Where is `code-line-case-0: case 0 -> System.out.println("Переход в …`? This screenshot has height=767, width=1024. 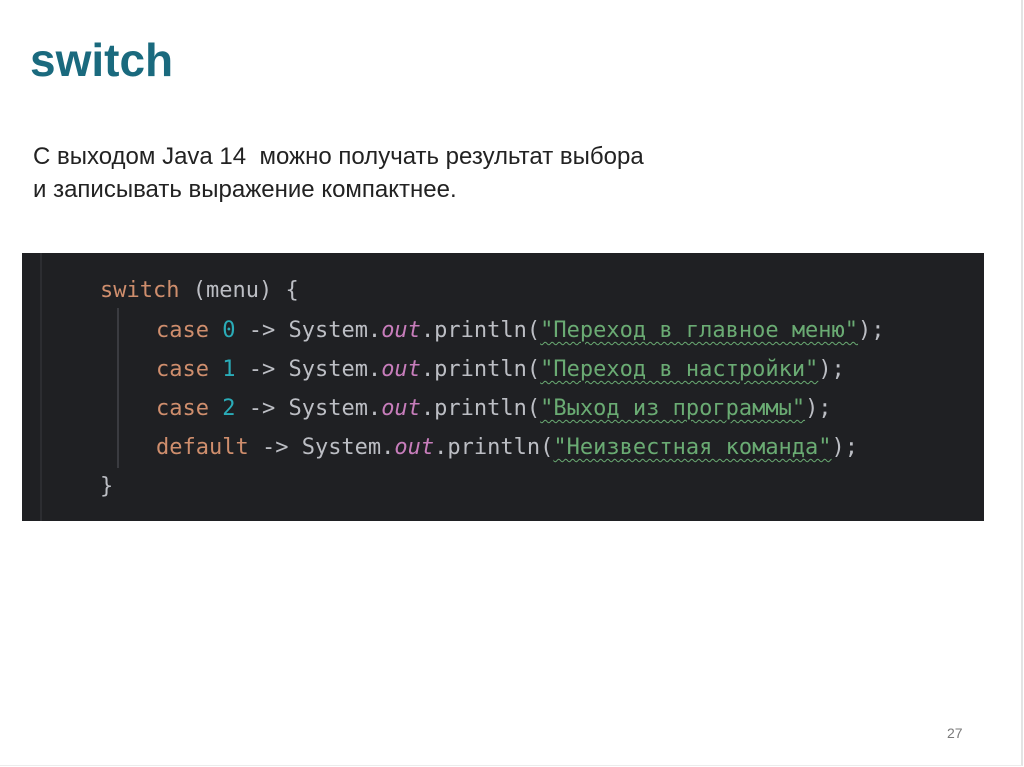 code-line-case-0: case 0 -> System.out.println("Переход в … is located at coordinates (520, 330).